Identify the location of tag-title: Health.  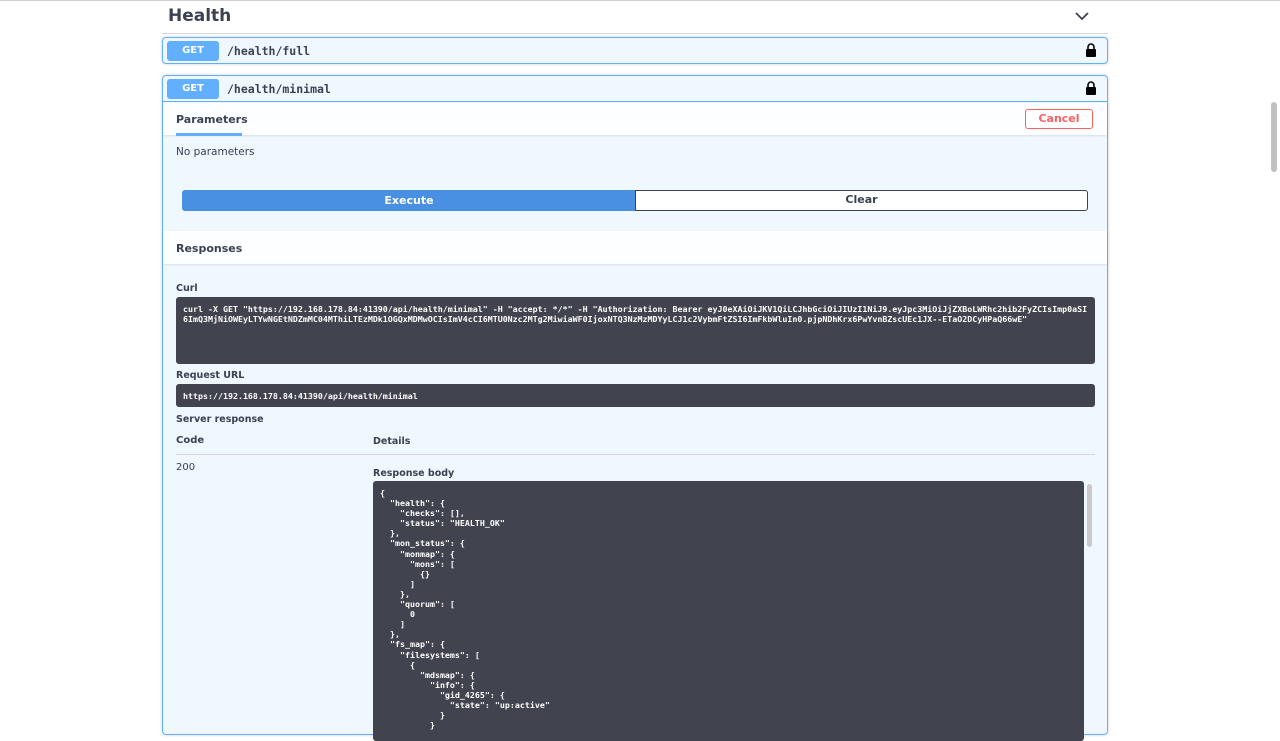
(200, 16).